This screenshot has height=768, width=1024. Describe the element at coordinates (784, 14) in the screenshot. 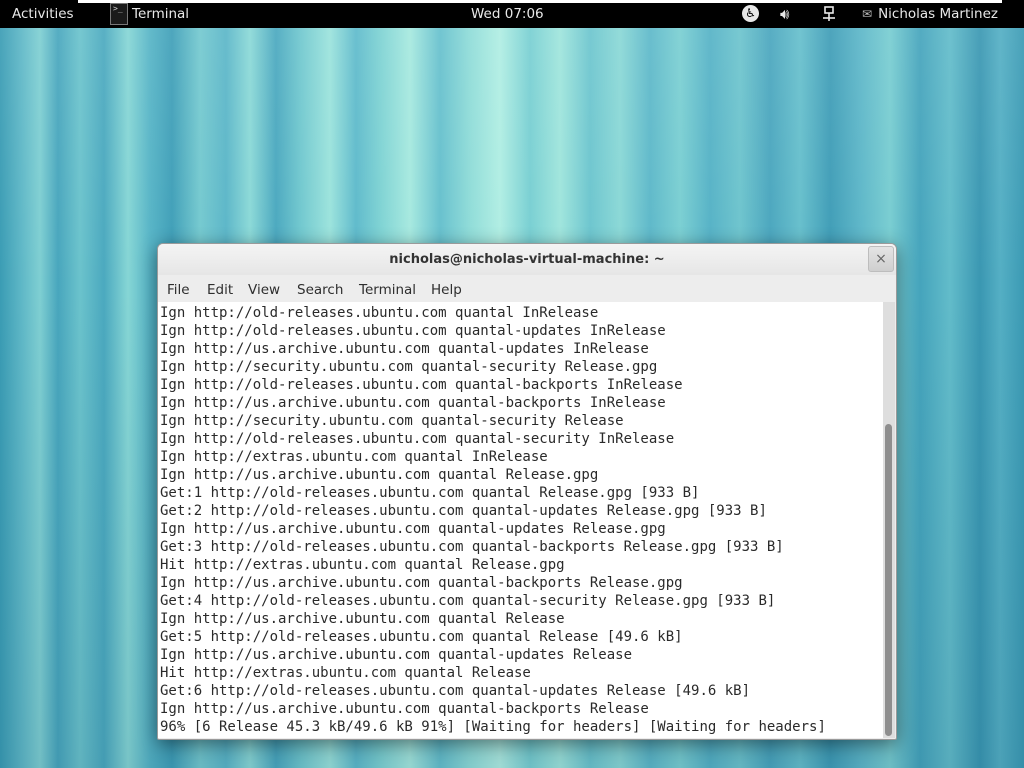

I see `volume-icon: 🔊︎` at that location.